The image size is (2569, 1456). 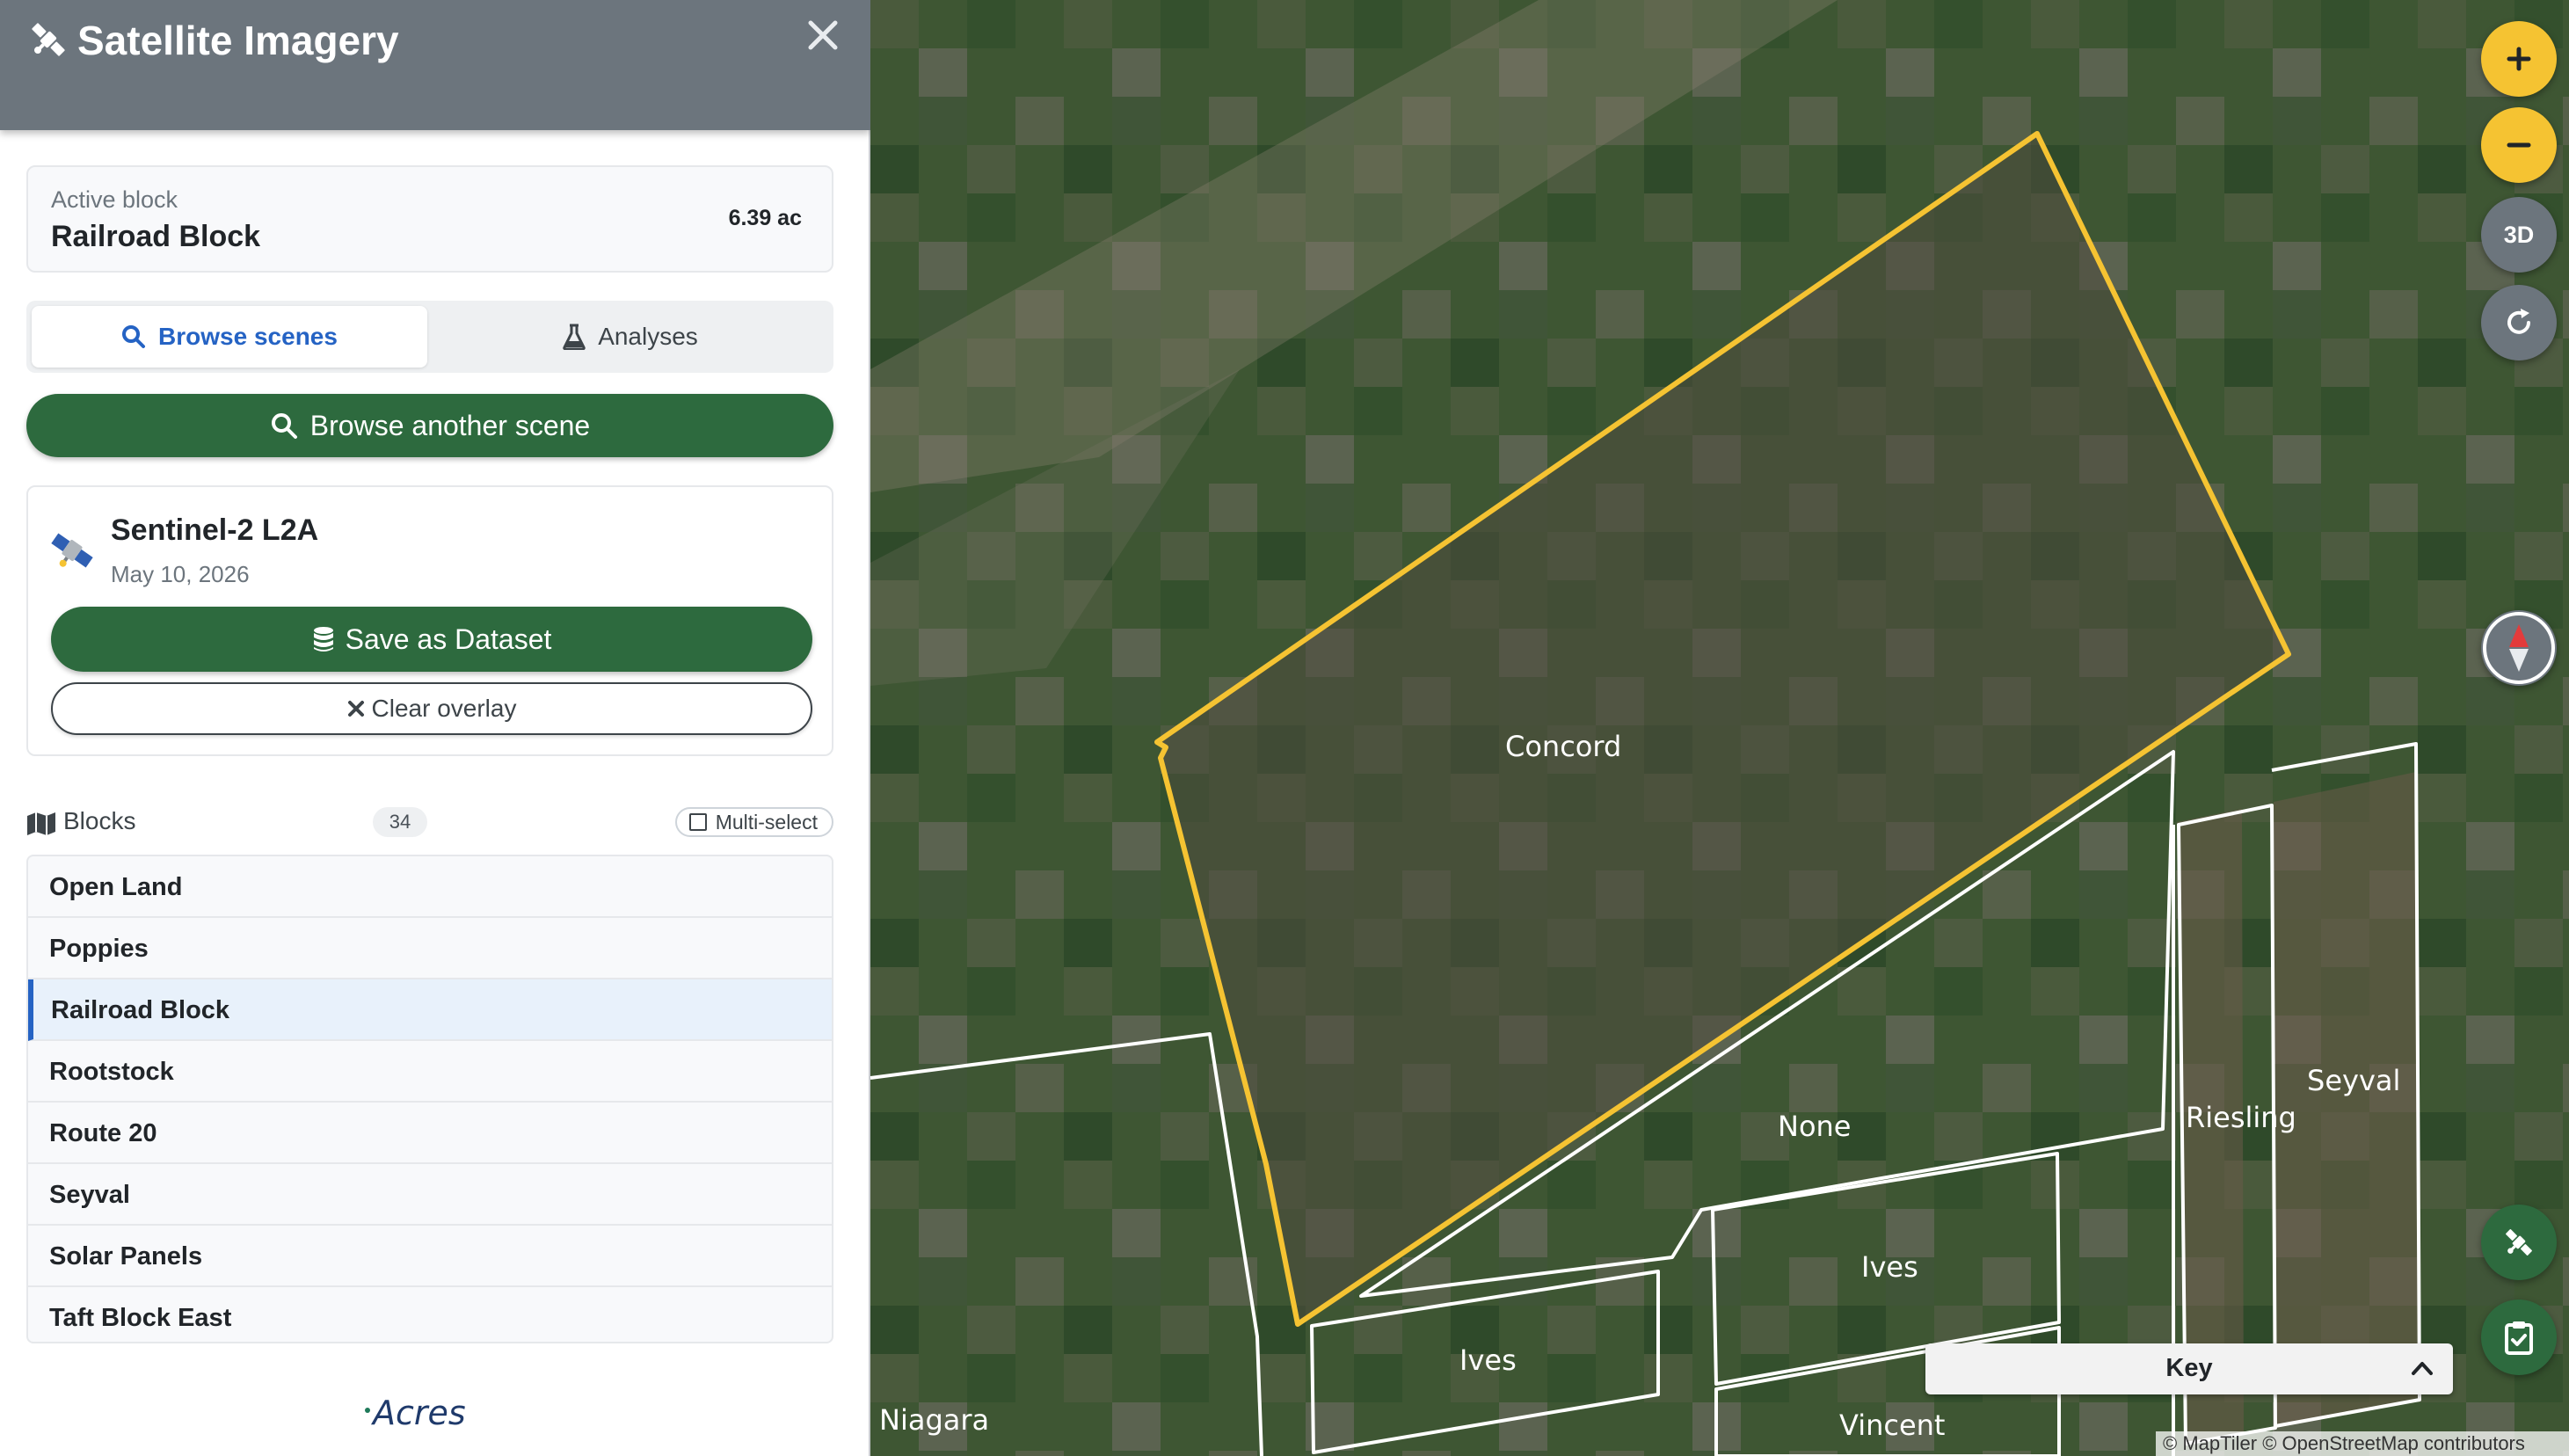 What do you see at coordinates (430, 887) in the screenshot?
I see `block-item-open-land: Open Land` at bounding box center [430, 887].